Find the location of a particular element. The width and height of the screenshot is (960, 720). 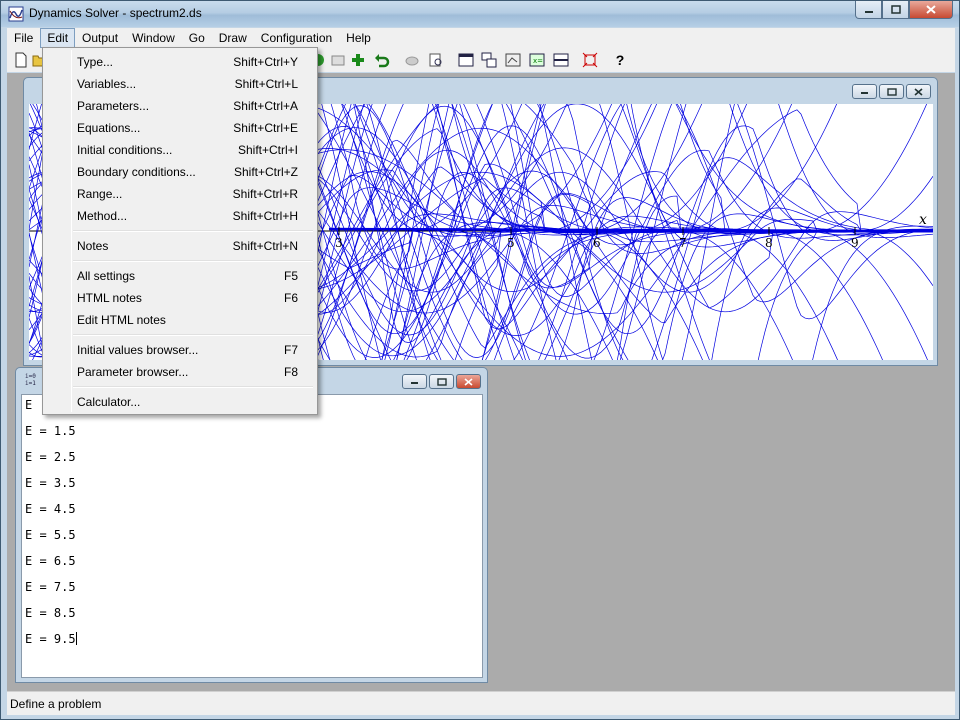

menu-item-label: All settings is located at coordinates (106, 276).